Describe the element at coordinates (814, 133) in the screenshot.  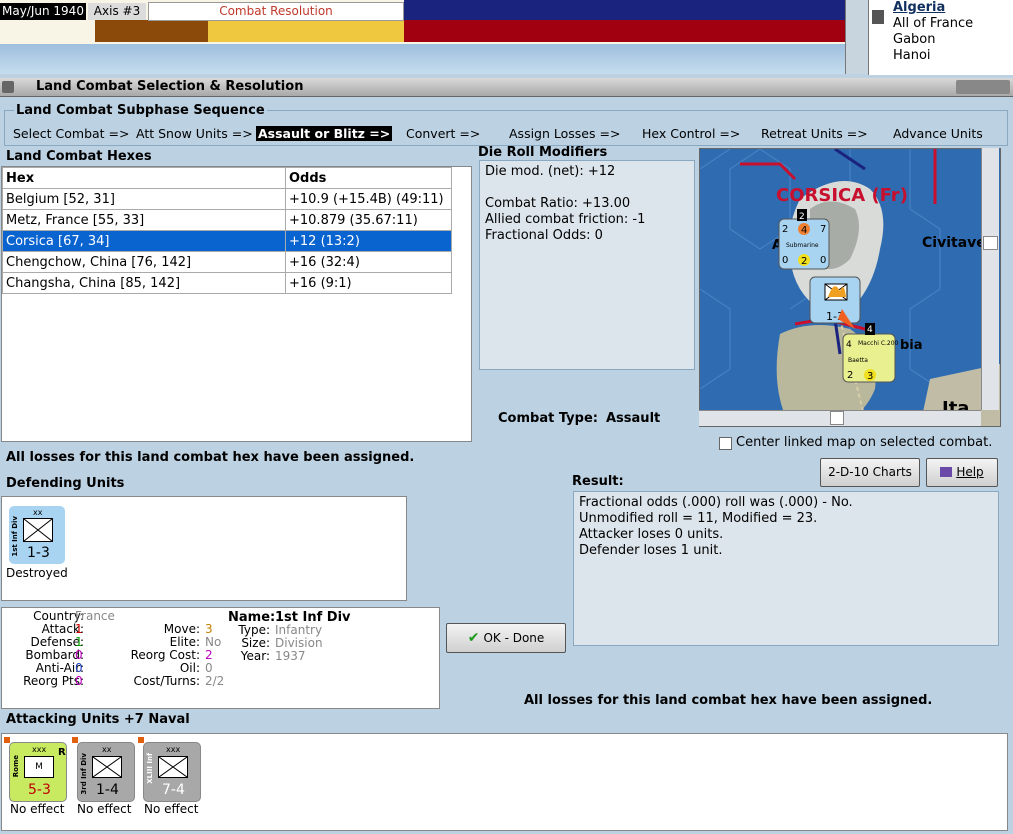
I see `step-retreat: Retreat Units =>` at that location.